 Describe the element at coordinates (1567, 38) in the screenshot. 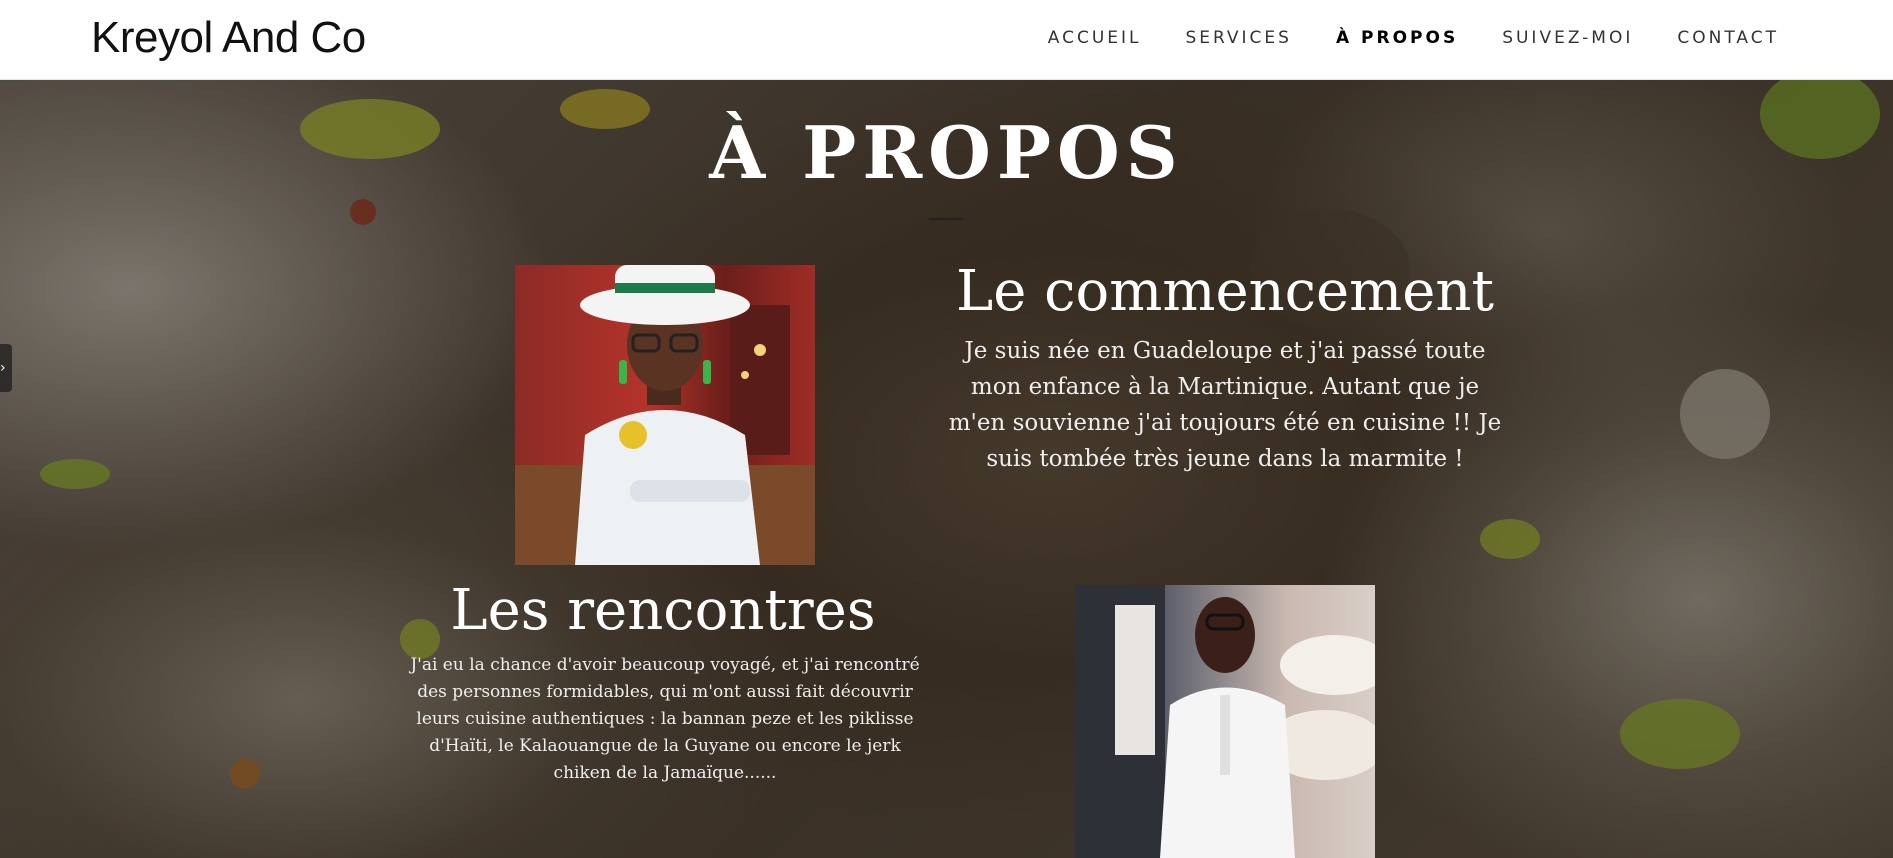

I see `nav-item-suivez-moi: SUIVEZ-MOI` at that location.